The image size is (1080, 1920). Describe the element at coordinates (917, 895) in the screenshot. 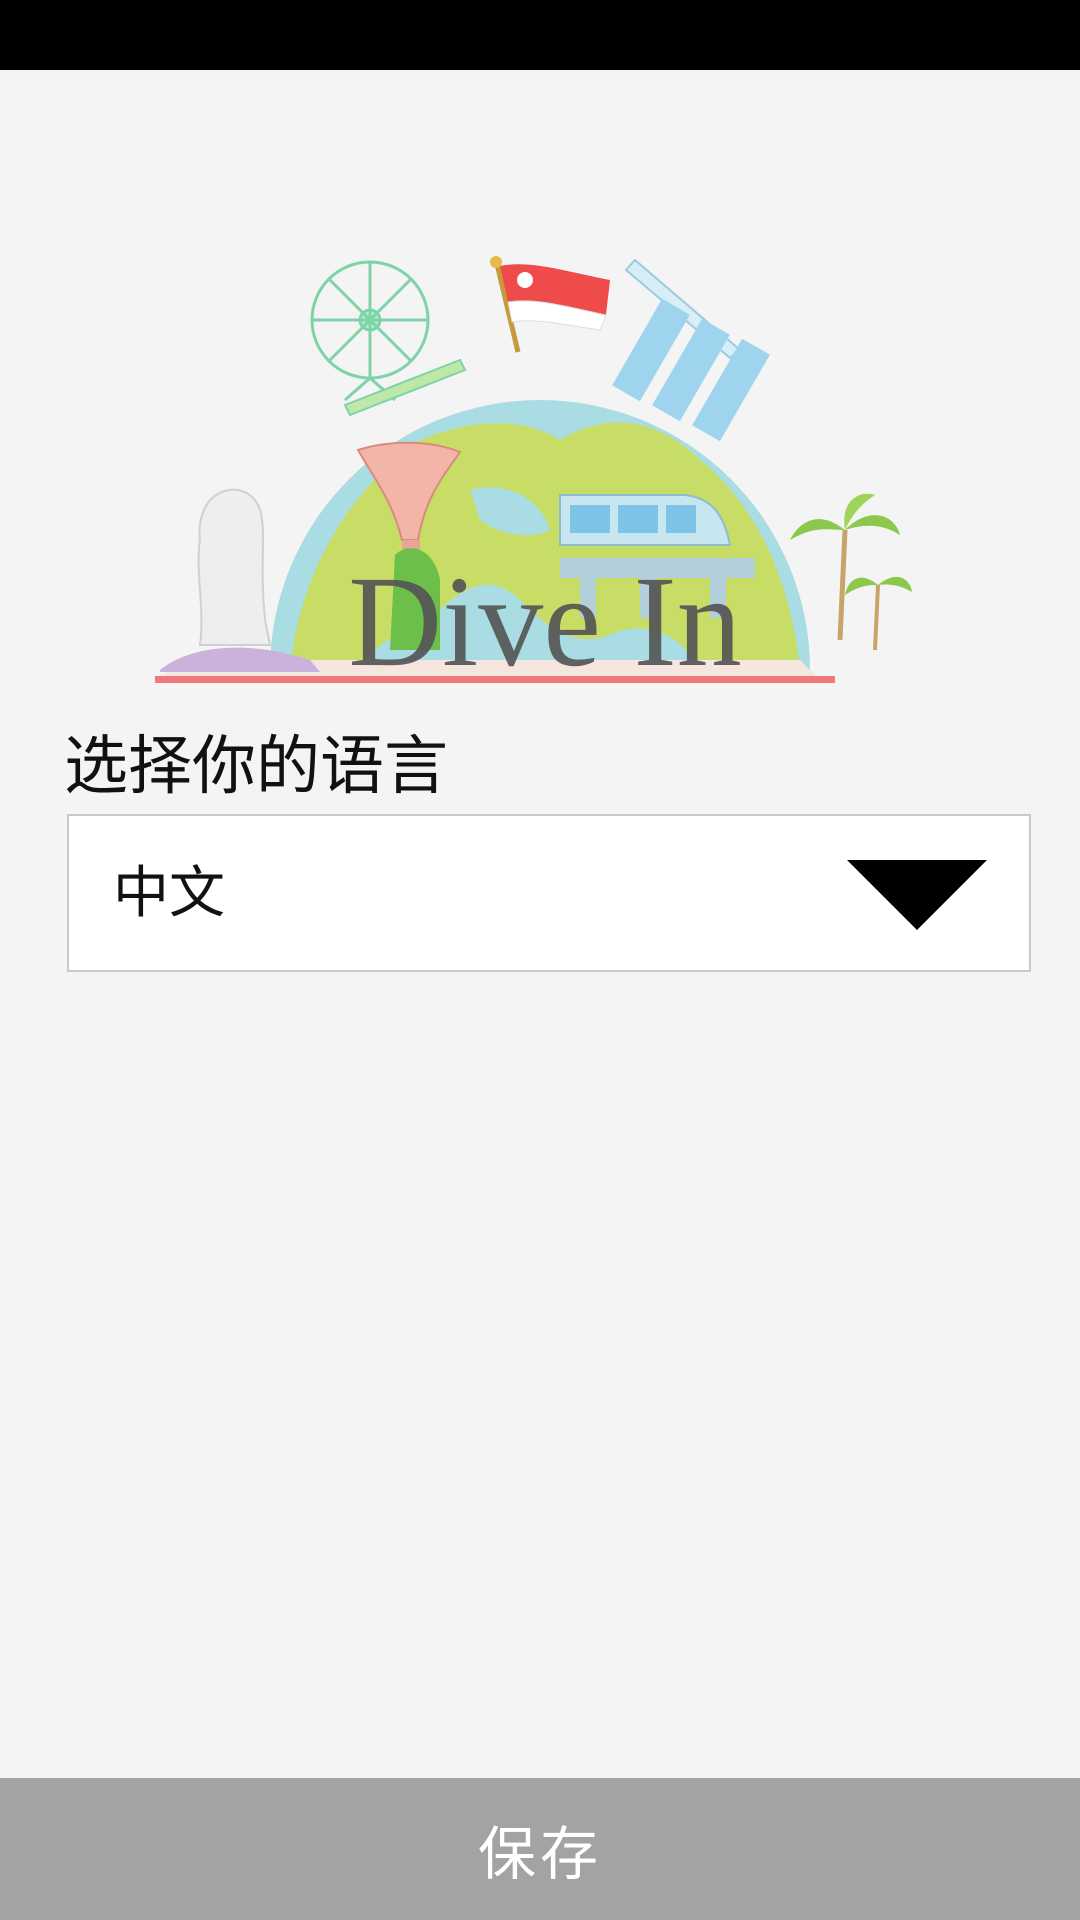

I see `dropdown-arrow-icon` at that location.